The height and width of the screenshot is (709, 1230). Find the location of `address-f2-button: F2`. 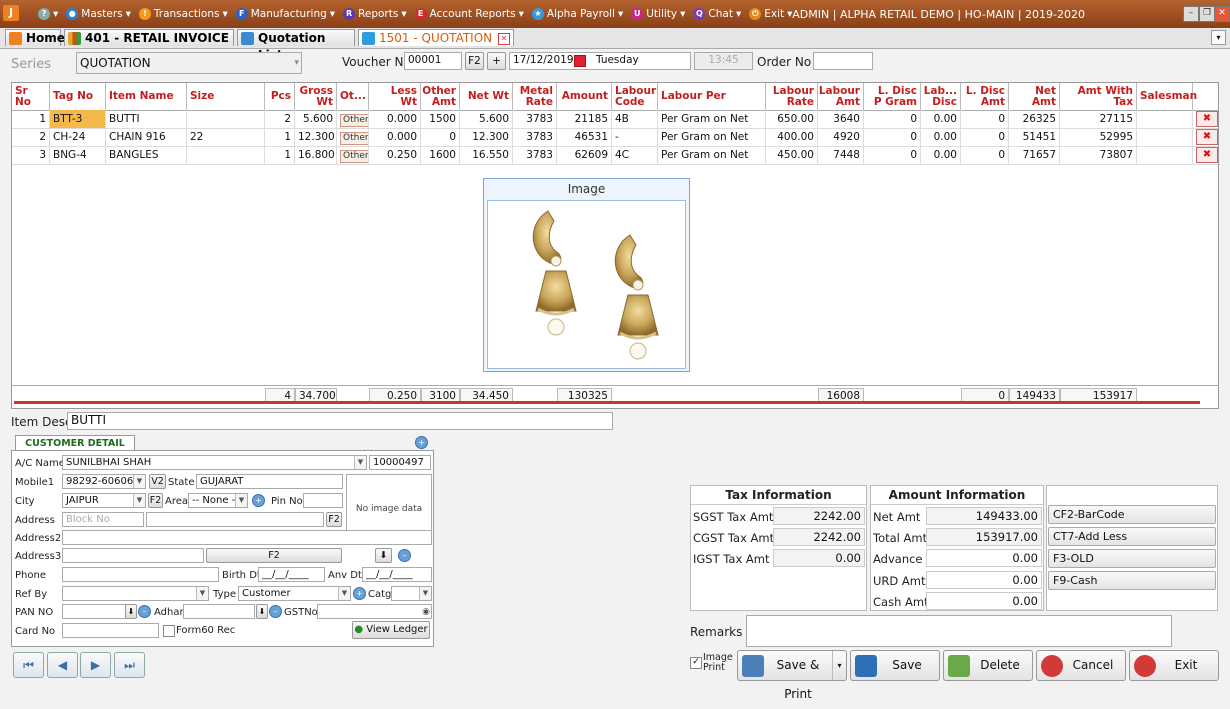

address-f2-button: F2 is located at coordinates (334, 519).